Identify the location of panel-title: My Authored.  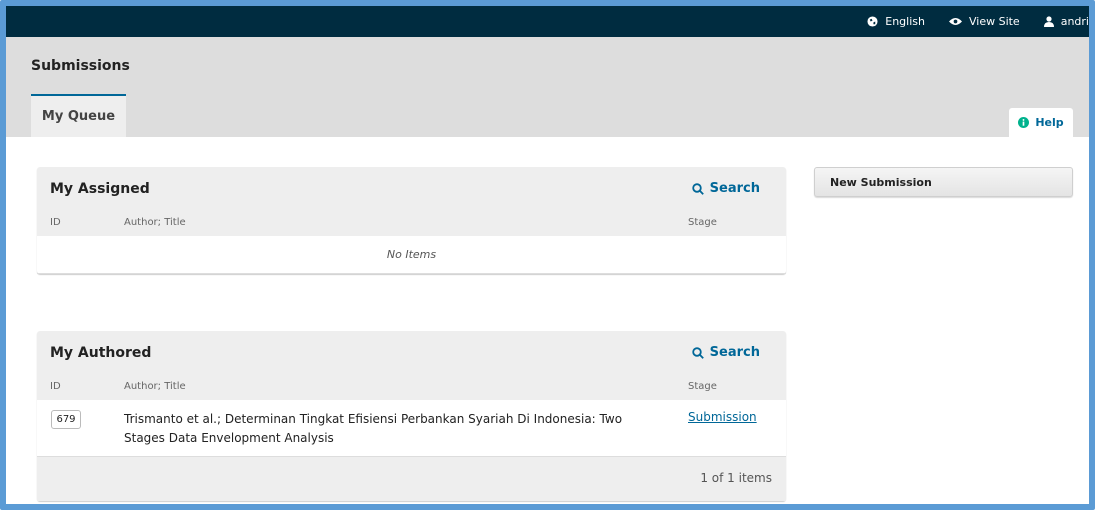
(101, 353).